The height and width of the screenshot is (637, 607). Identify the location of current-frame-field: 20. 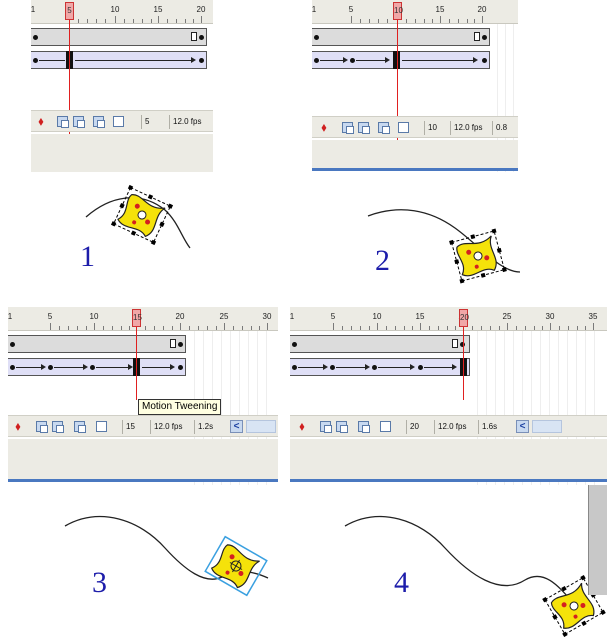
(419, 427).